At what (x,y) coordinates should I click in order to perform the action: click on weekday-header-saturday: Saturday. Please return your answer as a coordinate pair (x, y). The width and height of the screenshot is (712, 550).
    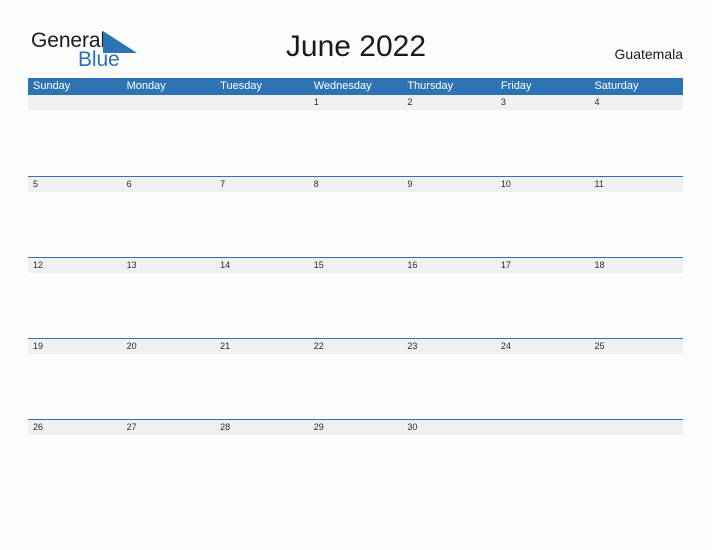
    Looking at the image, I should click on (616, 86).